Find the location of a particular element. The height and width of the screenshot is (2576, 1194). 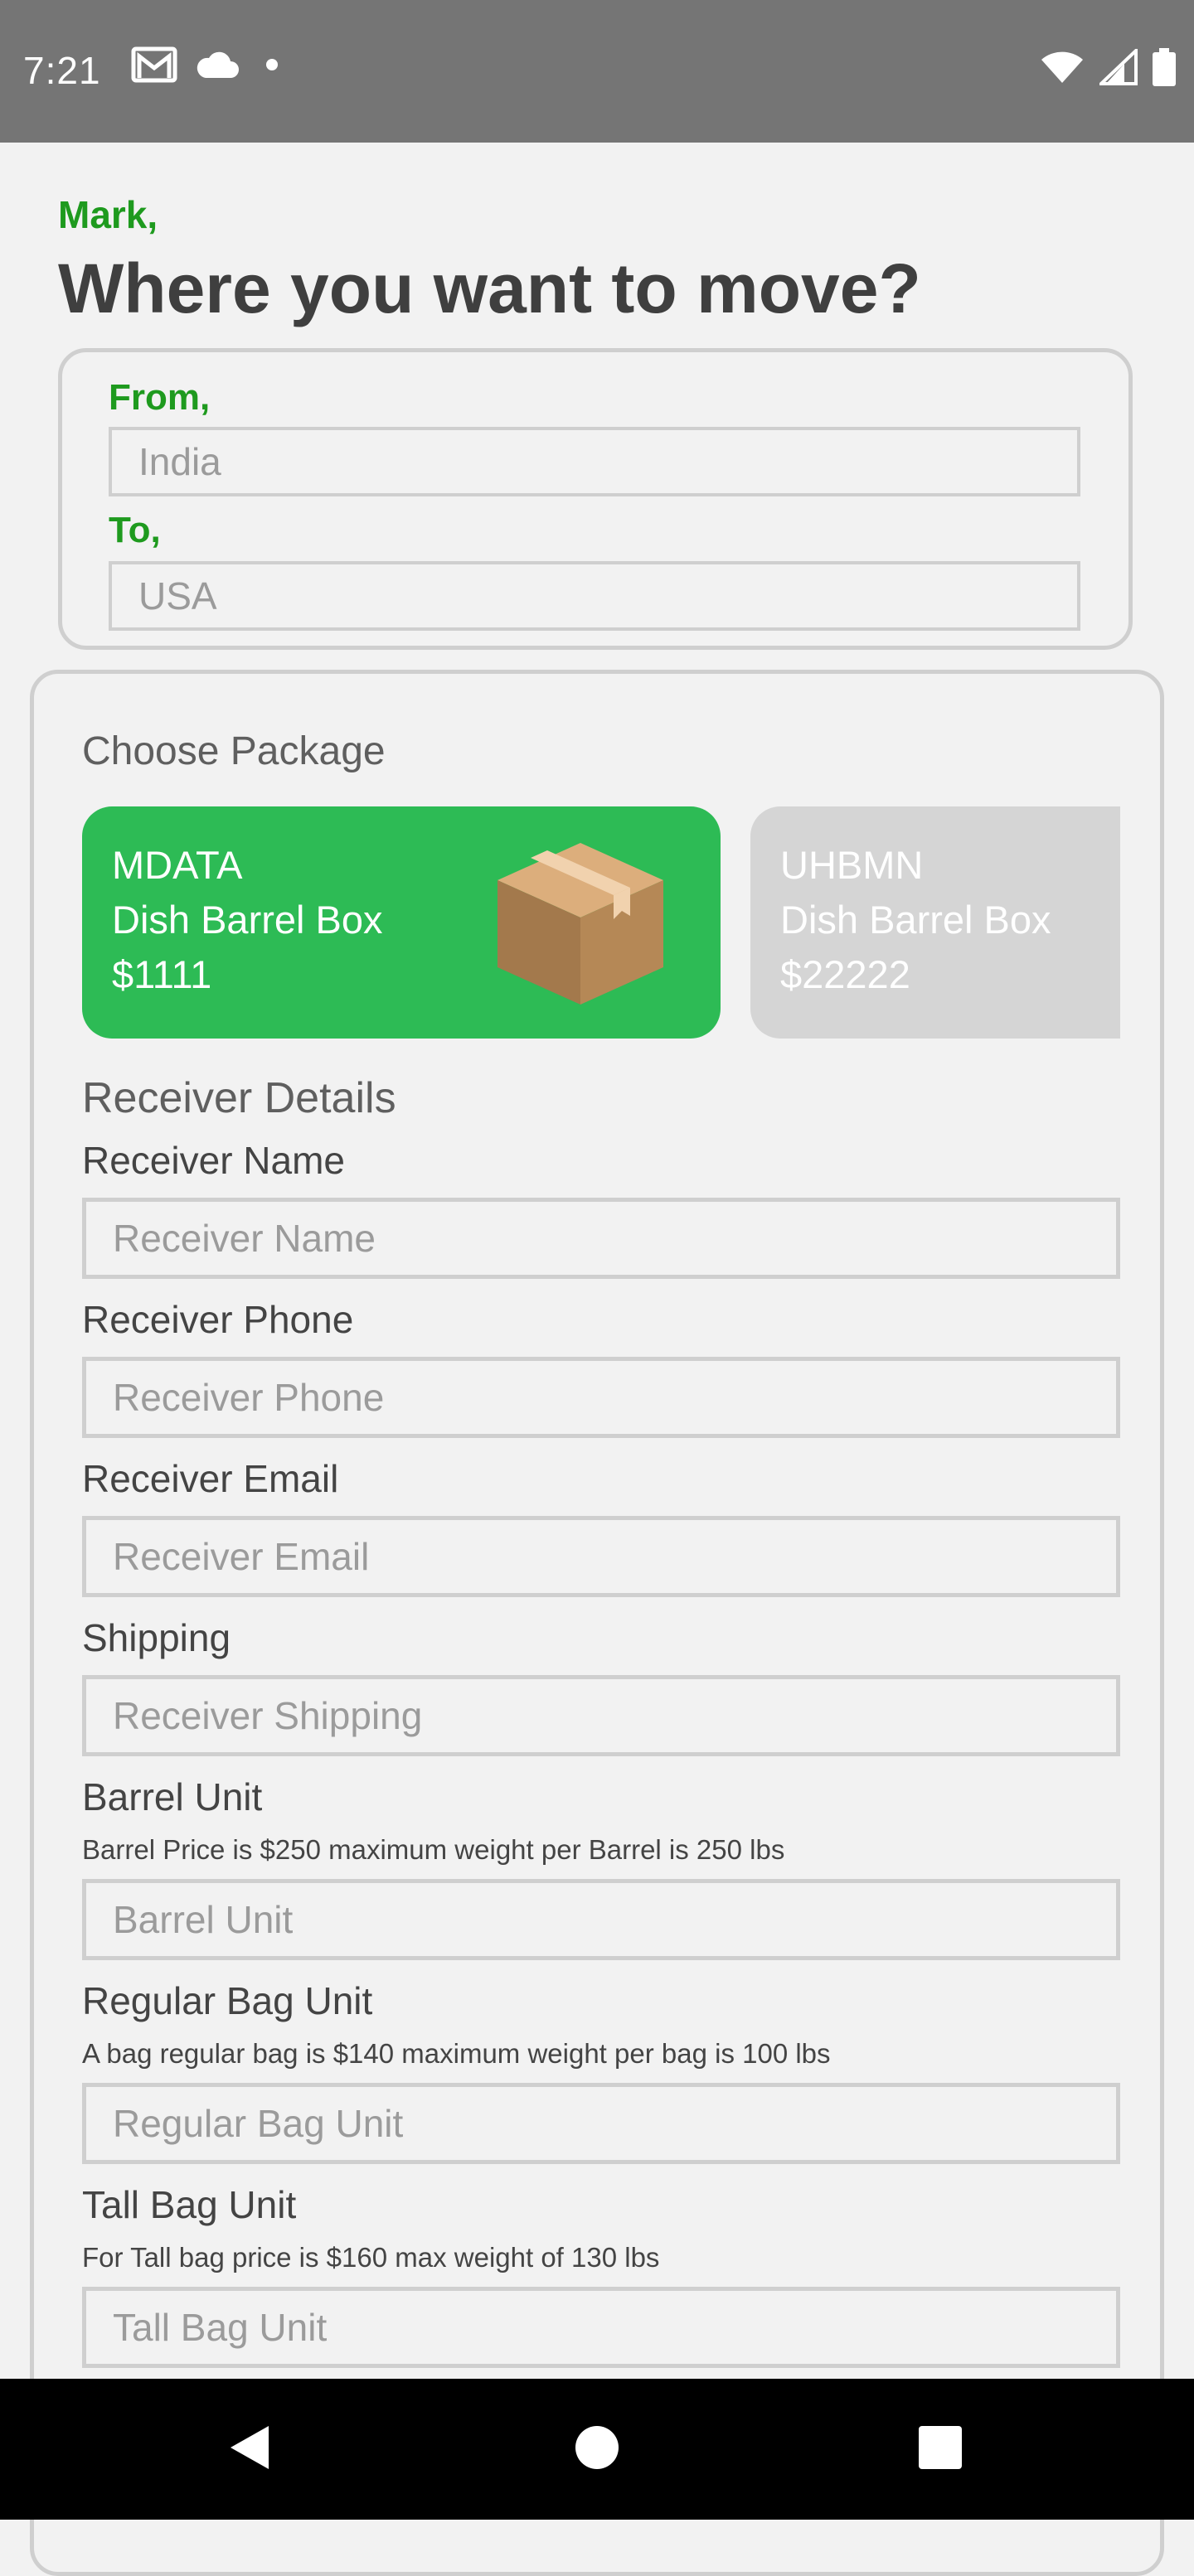

from-label: From, is located at coordinates (160, 397).